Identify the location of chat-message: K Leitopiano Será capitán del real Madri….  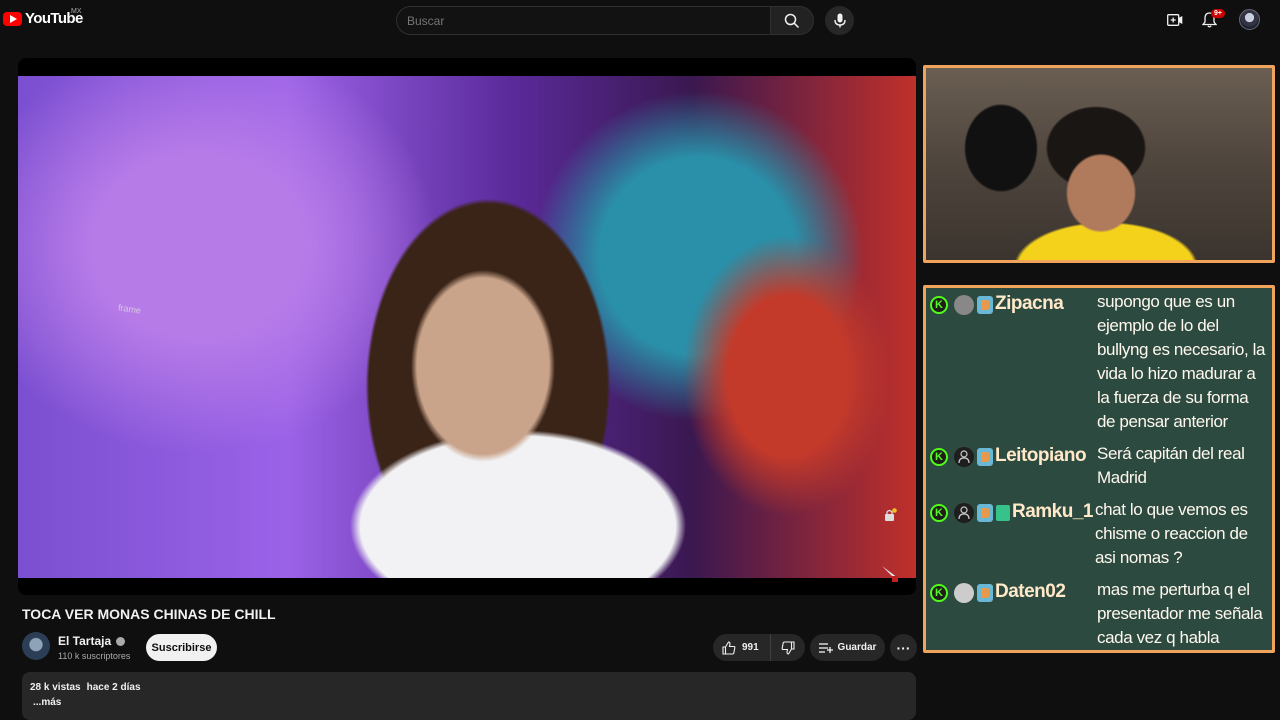
(1099, 466).